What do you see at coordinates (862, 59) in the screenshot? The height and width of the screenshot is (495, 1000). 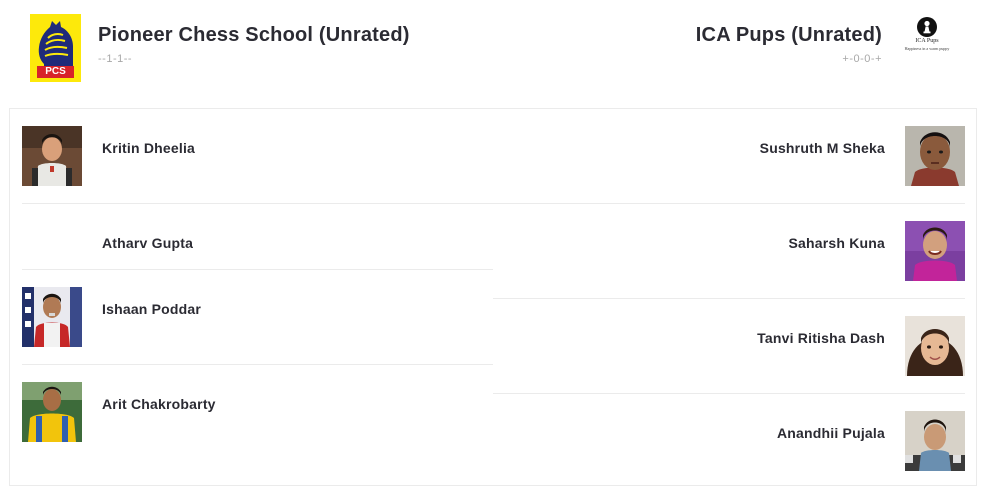 I see `team-right-score: +-0-0-+` at bounding box center [862, 59].